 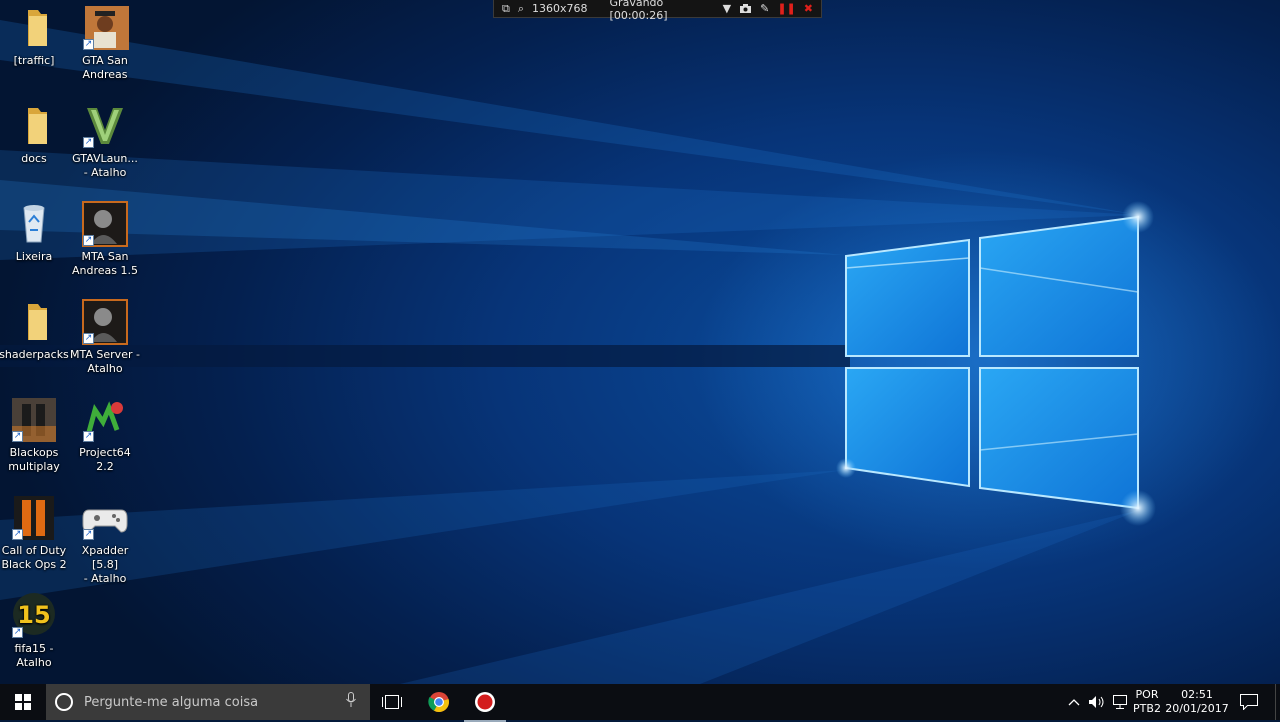 I want to click on black-ops-icon: ↗, so click(x=34, y=420).